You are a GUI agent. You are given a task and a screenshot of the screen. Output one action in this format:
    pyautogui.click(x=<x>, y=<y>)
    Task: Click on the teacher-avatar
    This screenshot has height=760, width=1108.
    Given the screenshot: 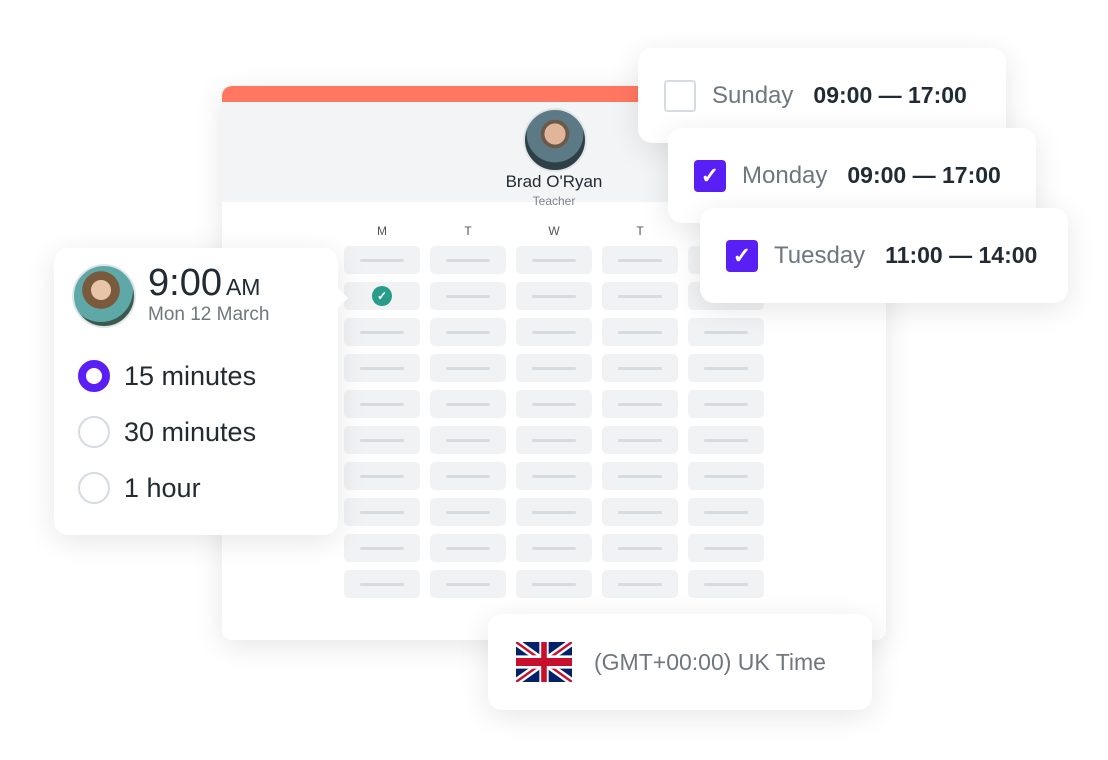 What is the action you would take?
    pyautogui.click(x=555, y=140)
    